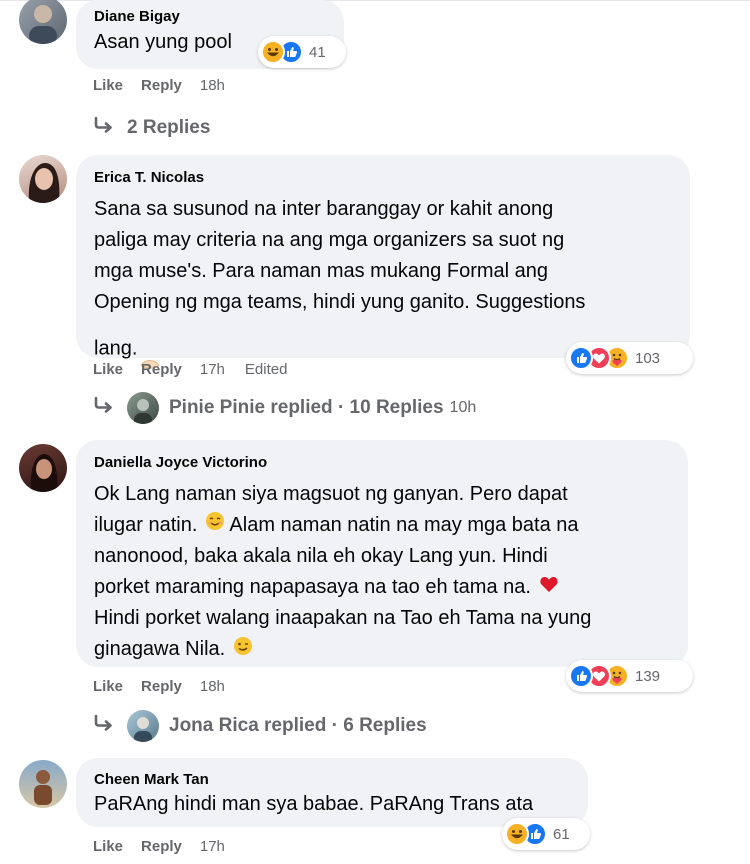 This screenshot has height=864, width=750. I want to click on view-replies-link: 2 Replies, so click(151, 128).